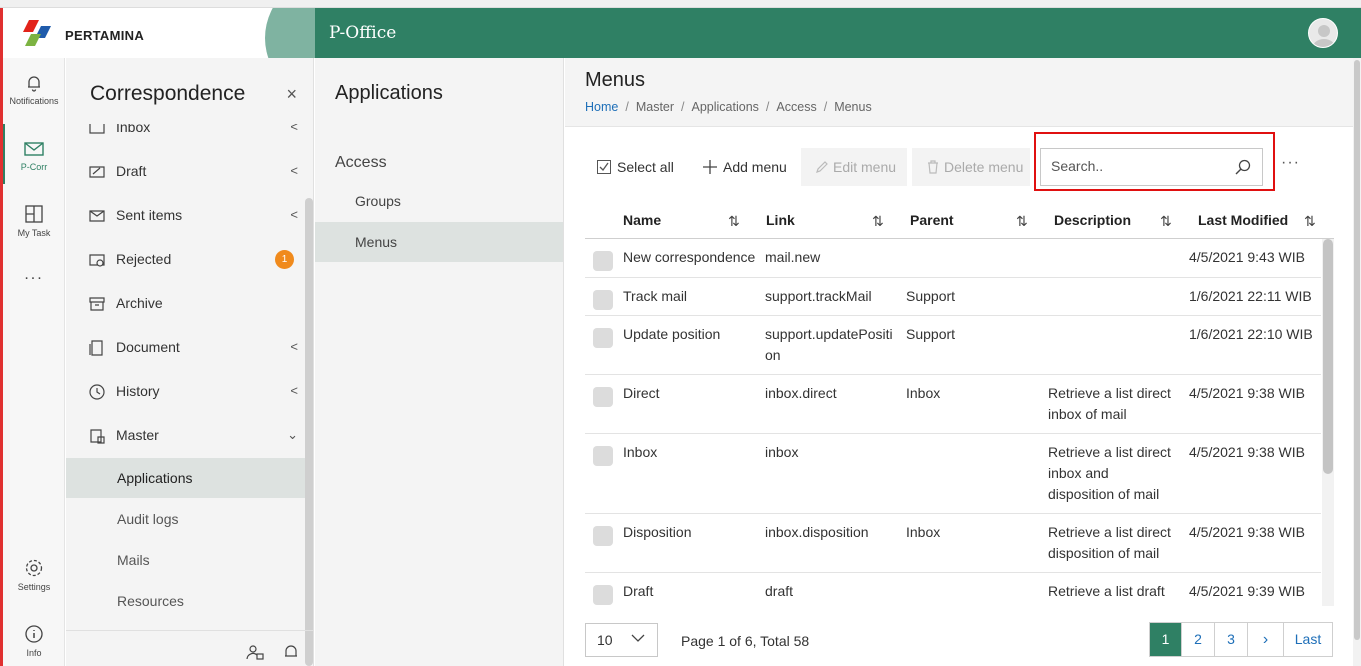 Image resolution: width=1361 pixels, height=666 pixels. Describe the element at coordinates (34, 653) in the screenshot. I see `rail-label: Info` at that location.